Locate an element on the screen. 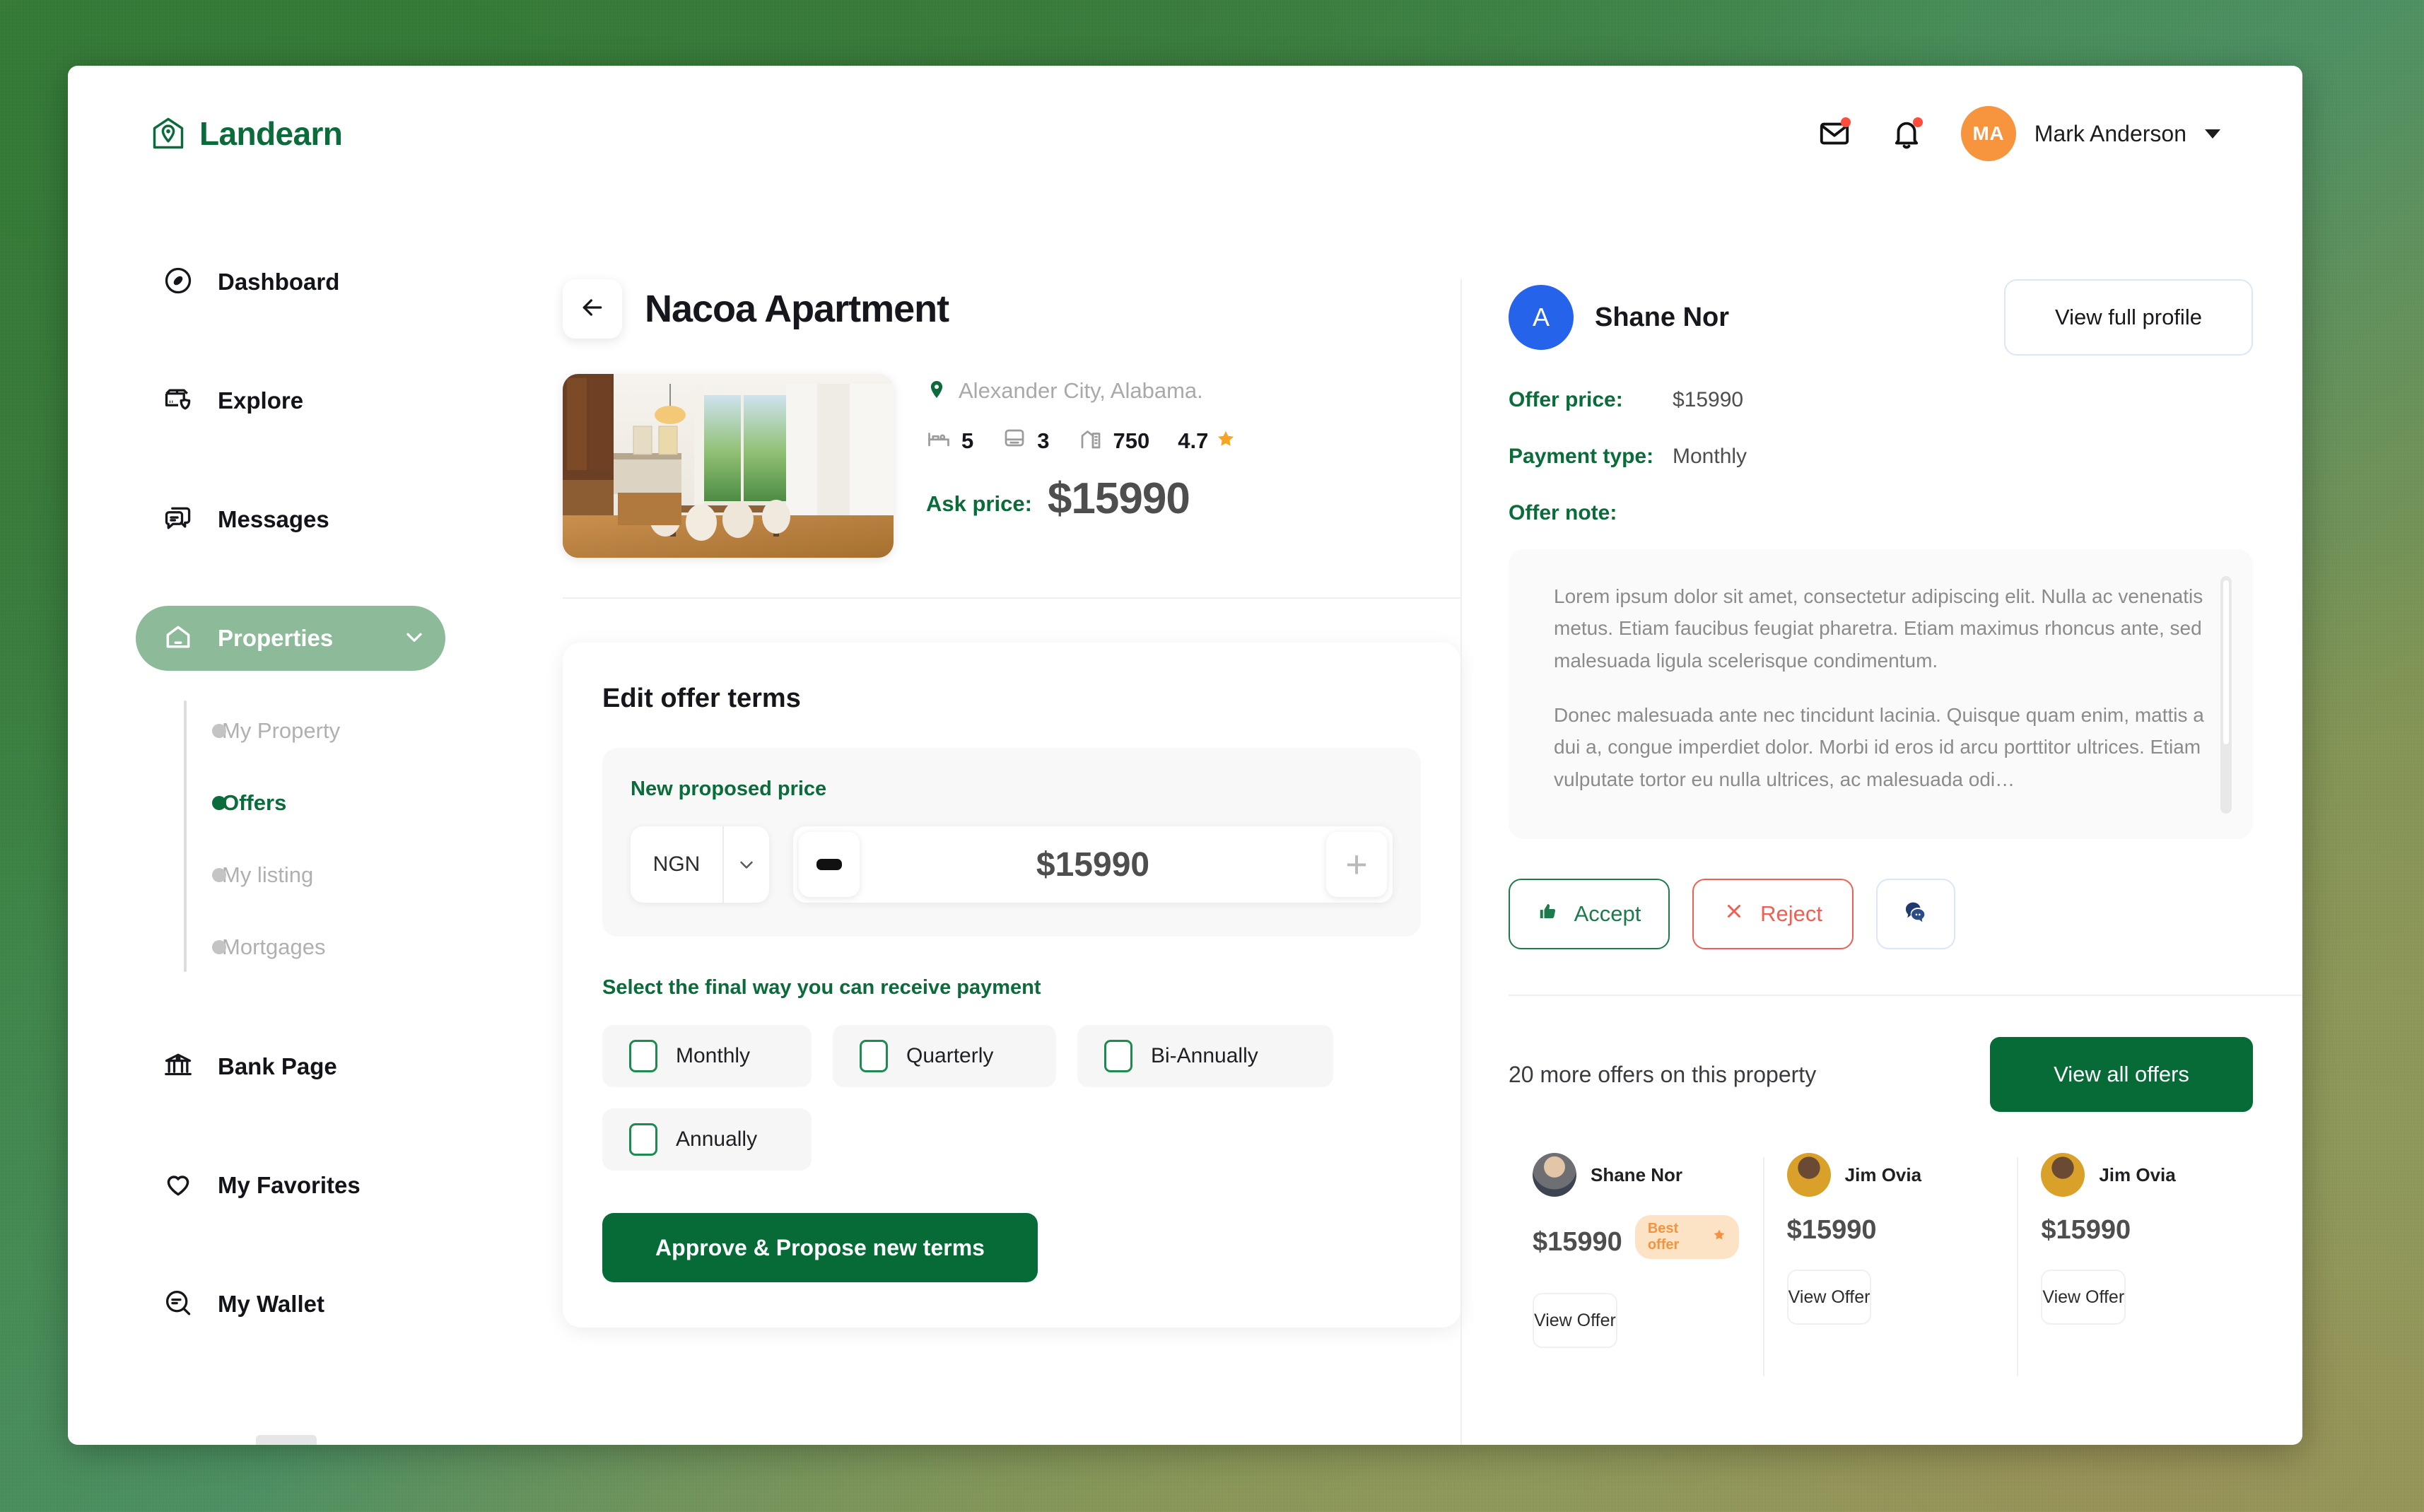 This screenshot has height=1512, width=2424. sidebar-subitem-offers: Offers is located at coordinates (368, 803).